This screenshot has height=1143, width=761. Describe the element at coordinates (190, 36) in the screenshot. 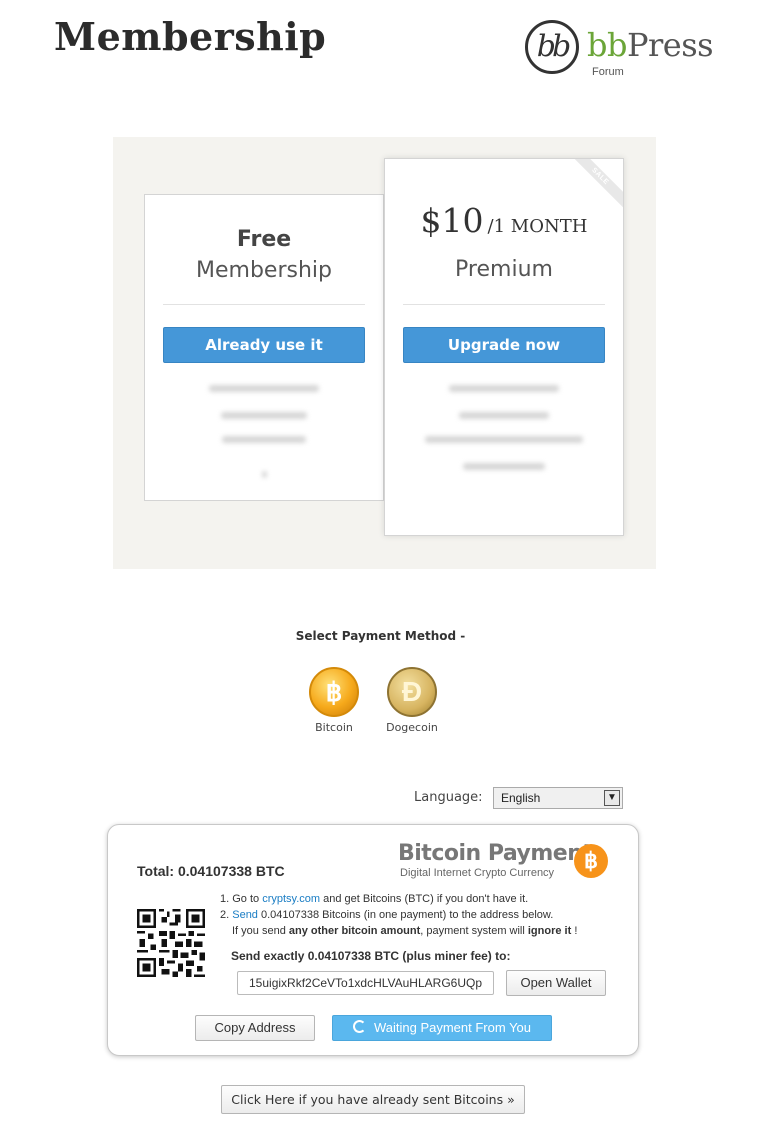

I see `page-title: Membership` at that location.